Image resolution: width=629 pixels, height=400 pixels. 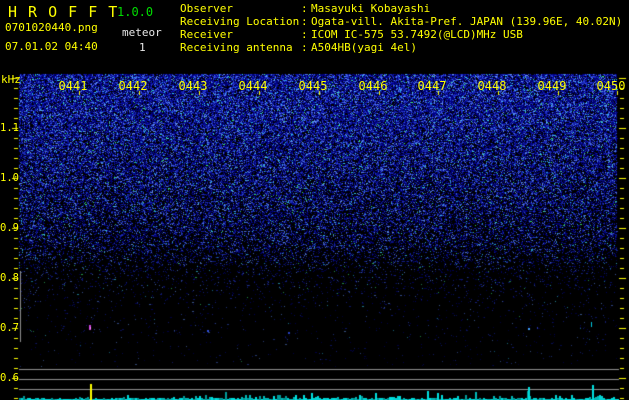 I want to click on info-value: A504HB(yagi 4el), so click(x=364, y=47).